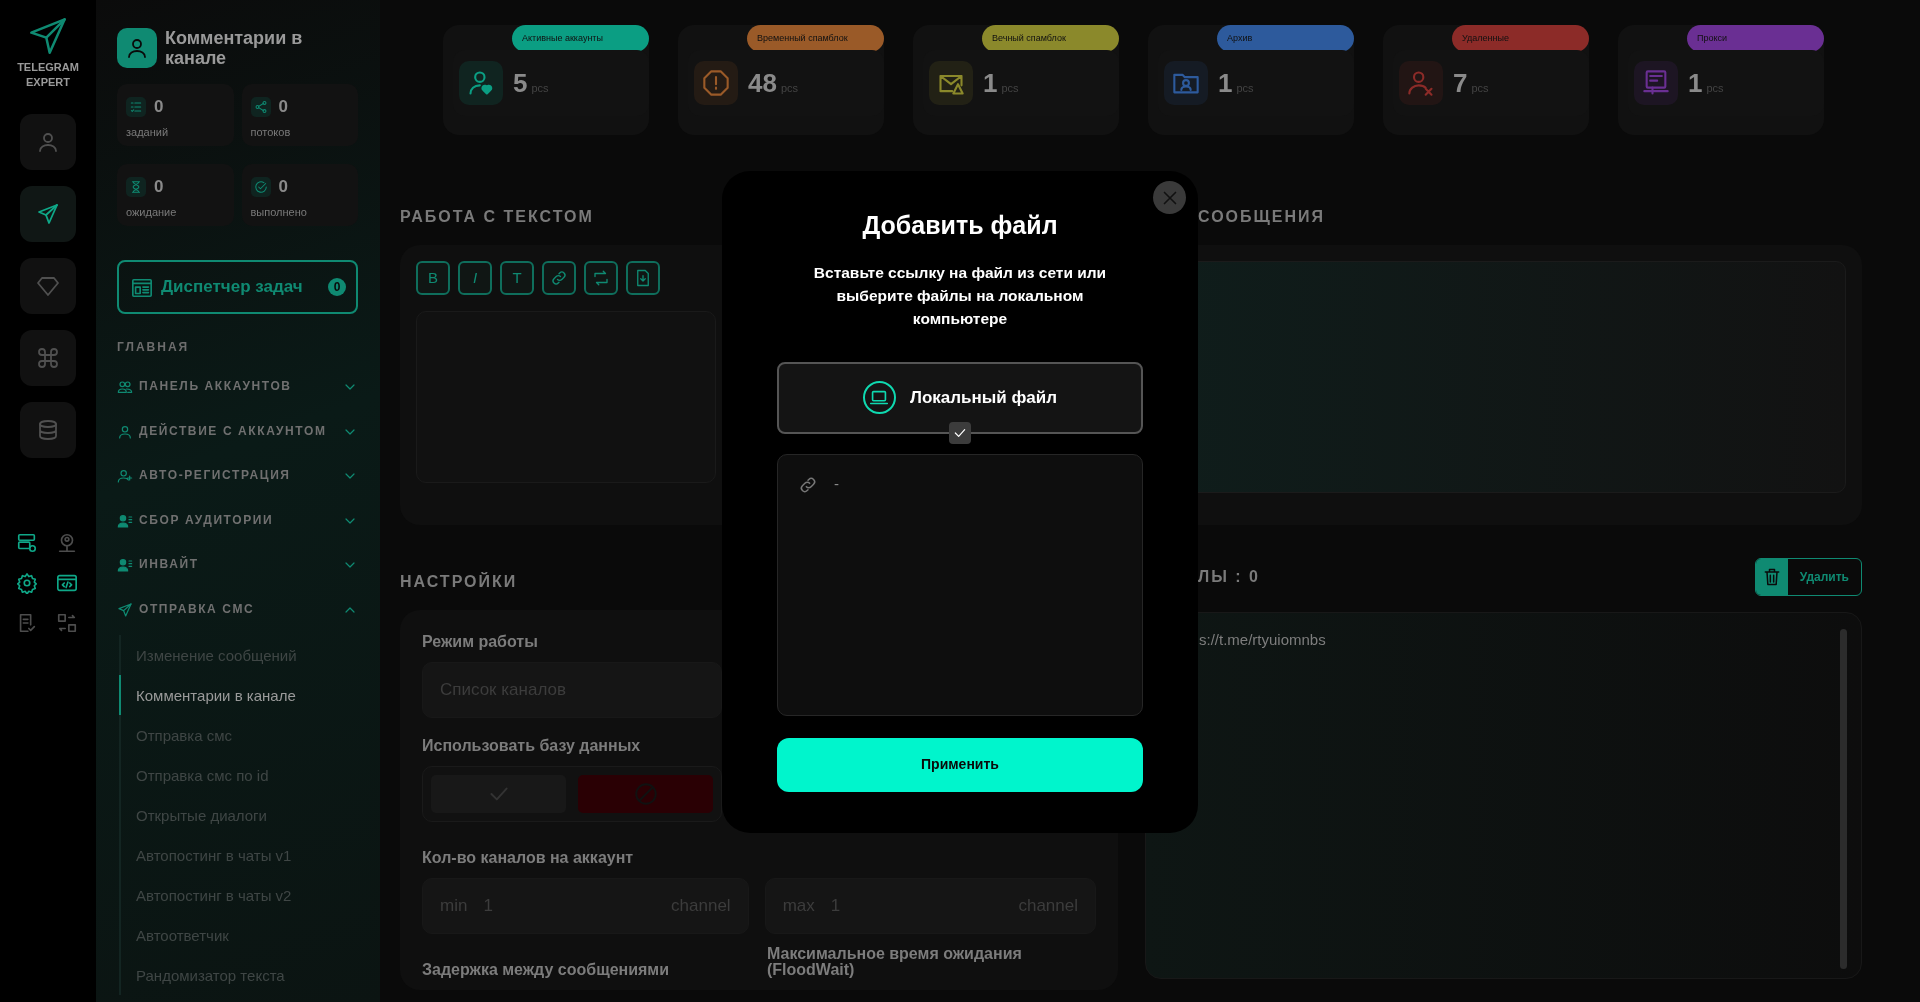 Image resolution: width=1920 pixels, height=1002 pixels. I want to click on checklist-icon, so click(136, 106).